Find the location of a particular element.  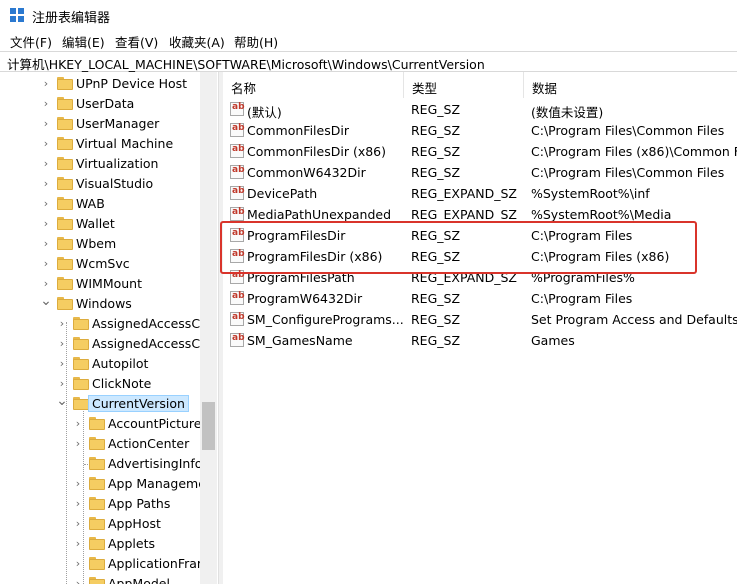

tree-item-label: App Paths is located at coordinates (139, 503).